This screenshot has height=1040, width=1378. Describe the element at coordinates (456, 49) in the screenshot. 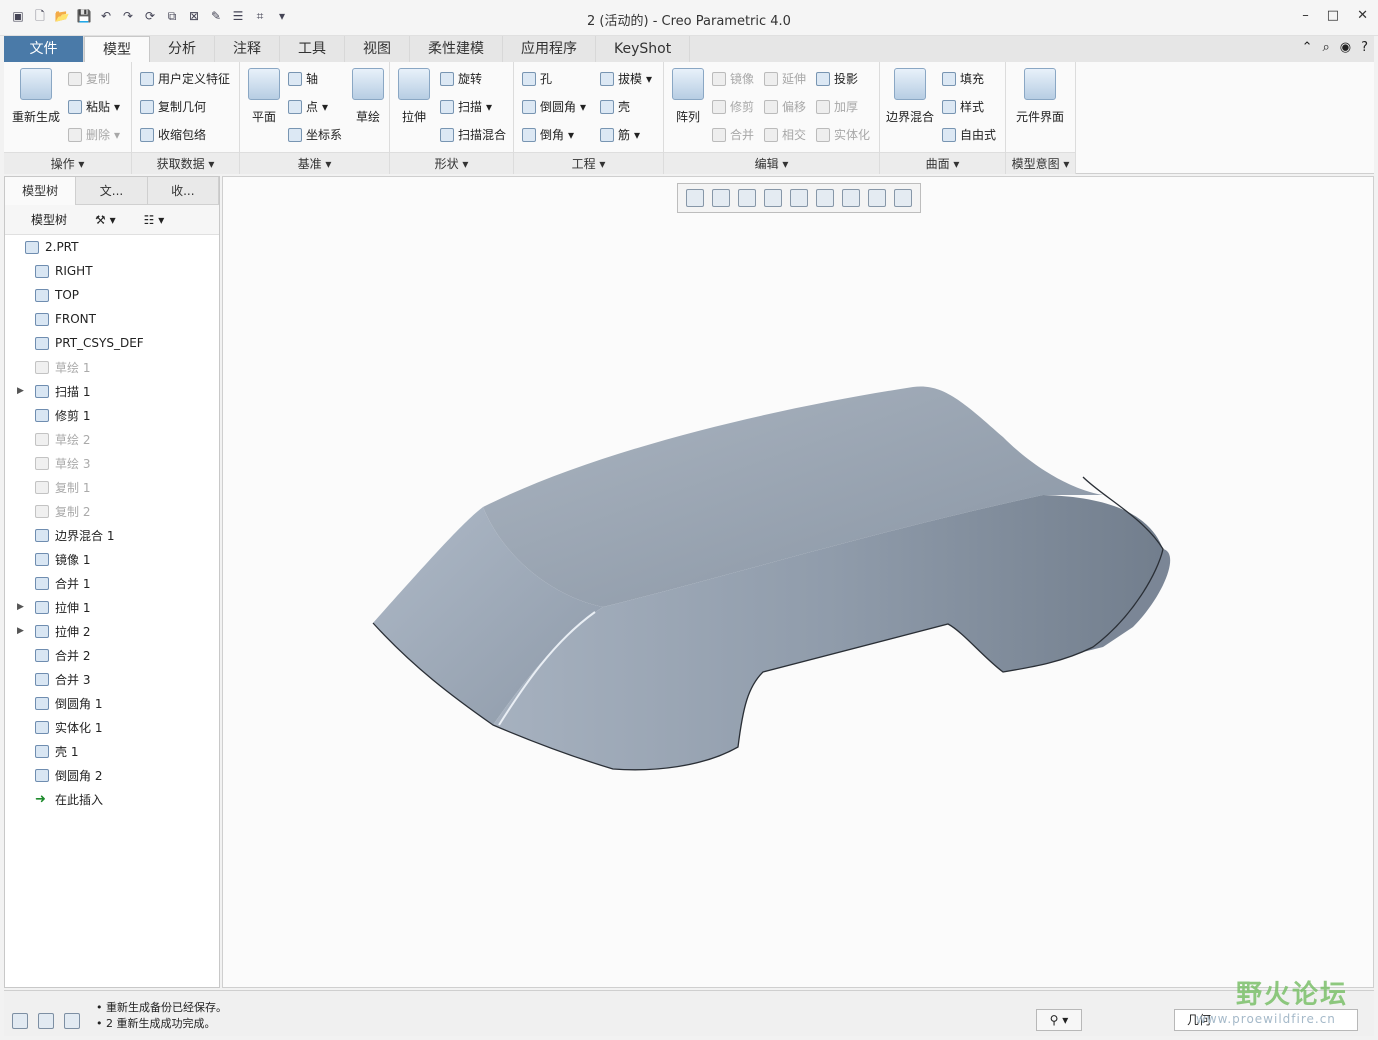

I see `tab-flexible-modeling: 柔性建模` at that location.